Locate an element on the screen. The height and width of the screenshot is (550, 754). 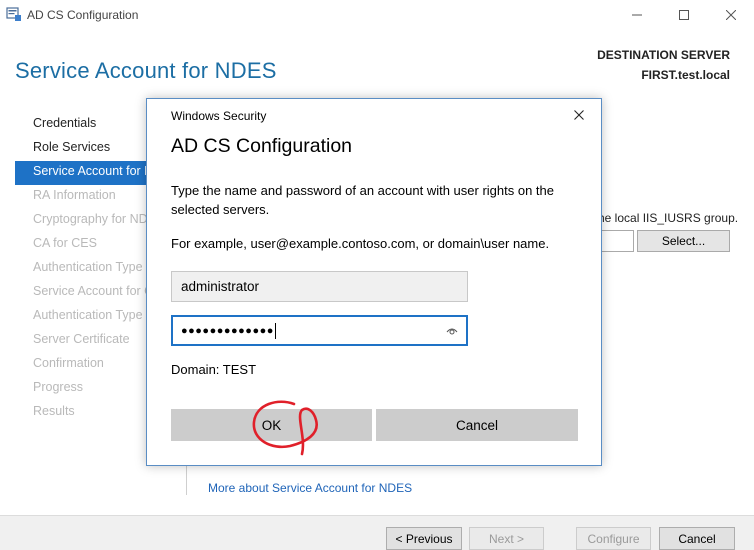
wizard-cancel-button: Cancel is located at coordinates (697, 538).